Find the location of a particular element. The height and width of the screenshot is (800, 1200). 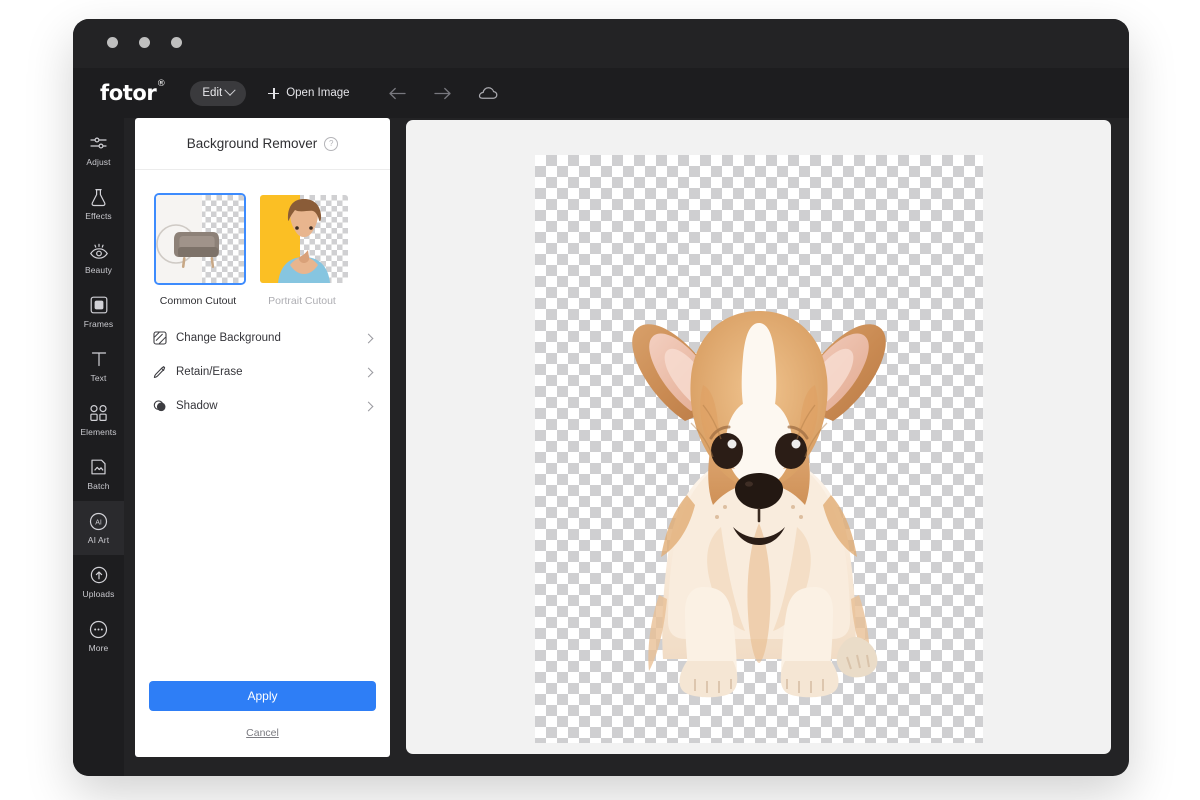

menu-item-label: Change Background is located at coordinates (228, 338).